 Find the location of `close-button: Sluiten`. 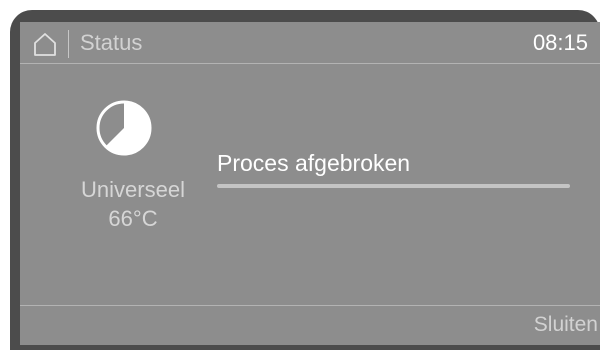

close-button: Sluiten is located at coordinates (566, 325).